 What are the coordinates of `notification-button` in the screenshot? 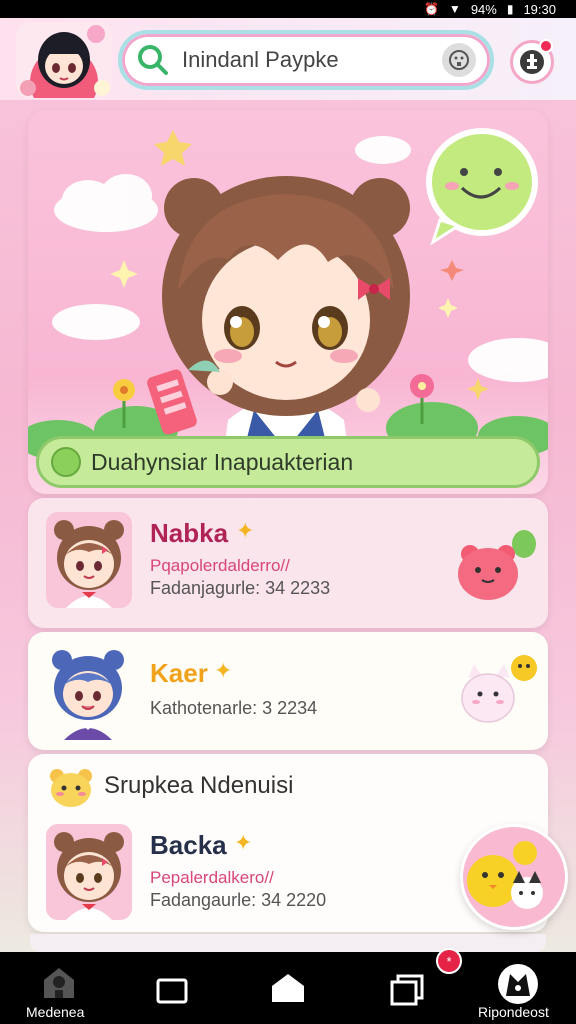 It's located at (532, 61).